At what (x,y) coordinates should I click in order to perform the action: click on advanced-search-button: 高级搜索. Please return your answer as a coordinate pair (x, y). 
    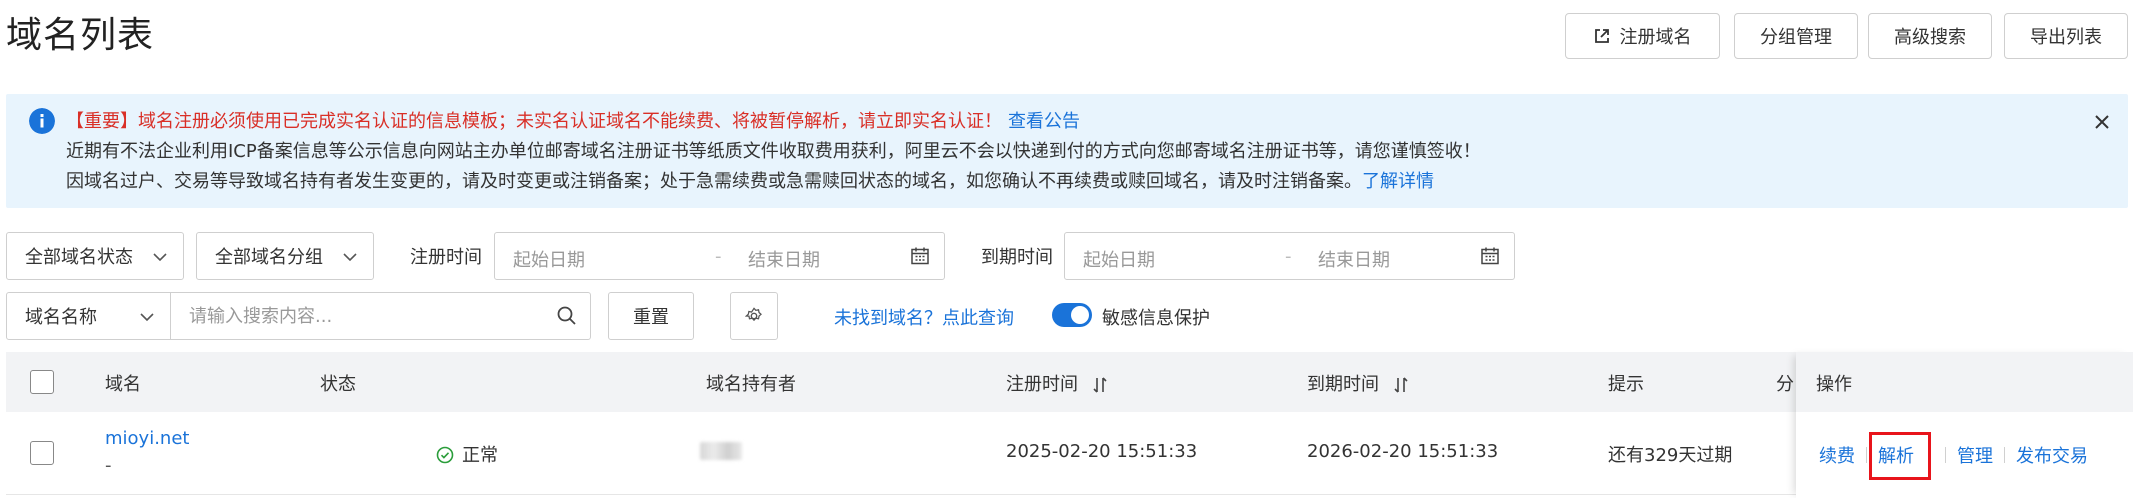
    Looking at the image, I should click on (1930, 36).